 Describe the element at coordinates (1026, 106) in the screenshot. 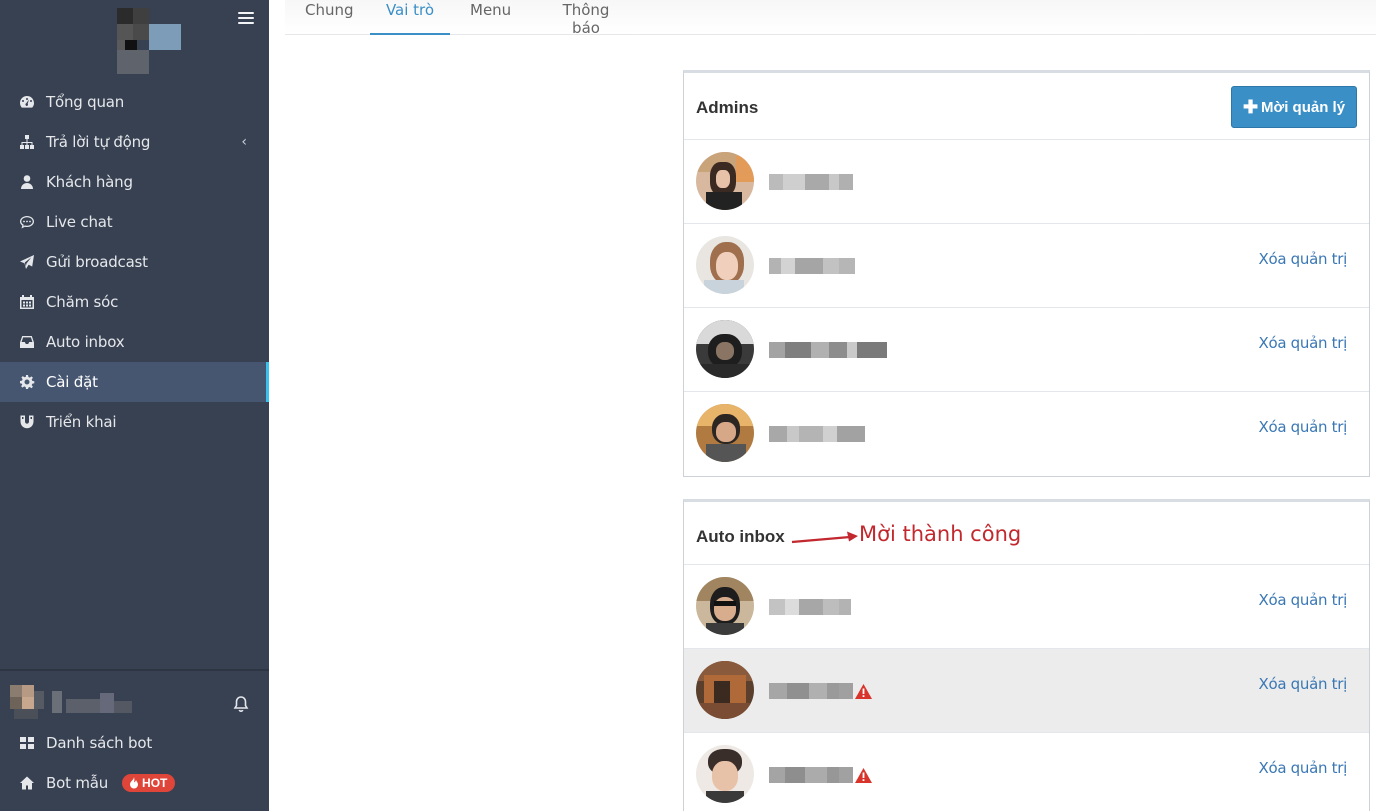

I see `admins-panel-header: Admins ✚ Mời quản lý` at that location.